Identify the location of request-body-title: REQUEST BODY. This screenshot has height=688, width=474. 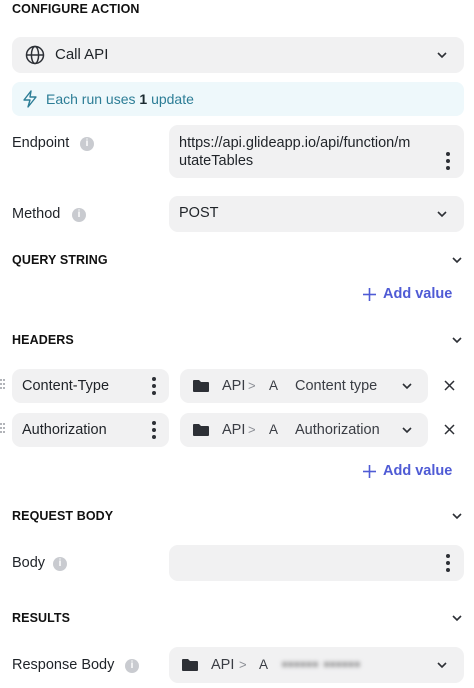
(63, 516).